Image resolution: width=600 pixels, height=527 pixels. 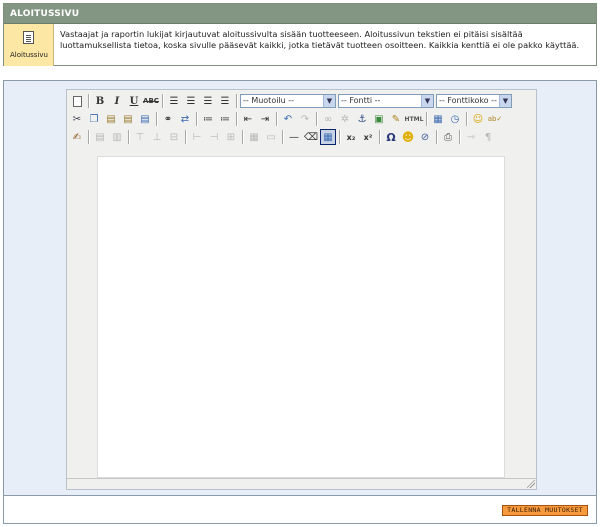 I want to click on align-justify-icon: ☰, so click(x=225, y=101).